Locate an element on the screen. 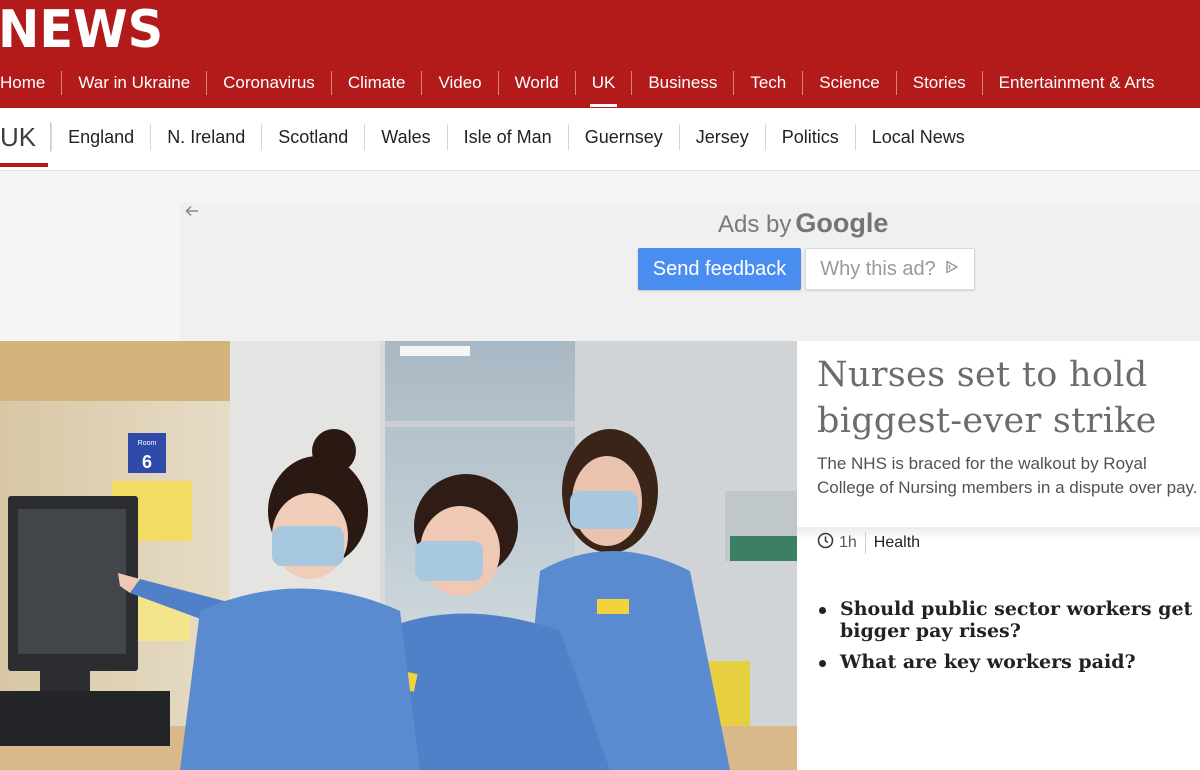 The width and height of the screenshot is (1200, 770). clock-icon is located at coordinates (825, 543).